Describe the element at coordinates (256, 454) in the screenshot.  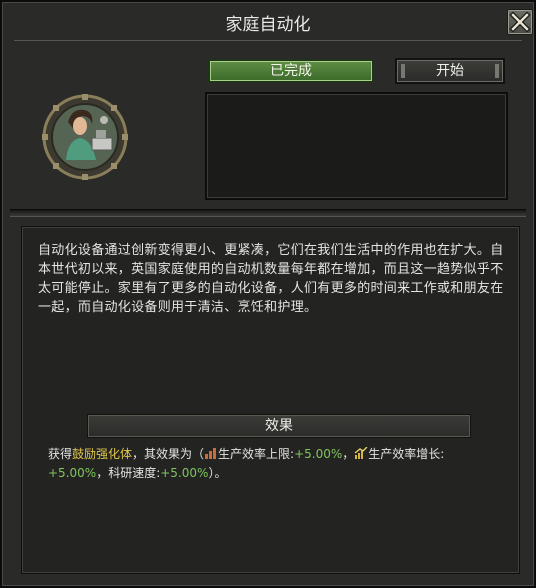
I see `stat1-label: 生产效率上限:` at that location.